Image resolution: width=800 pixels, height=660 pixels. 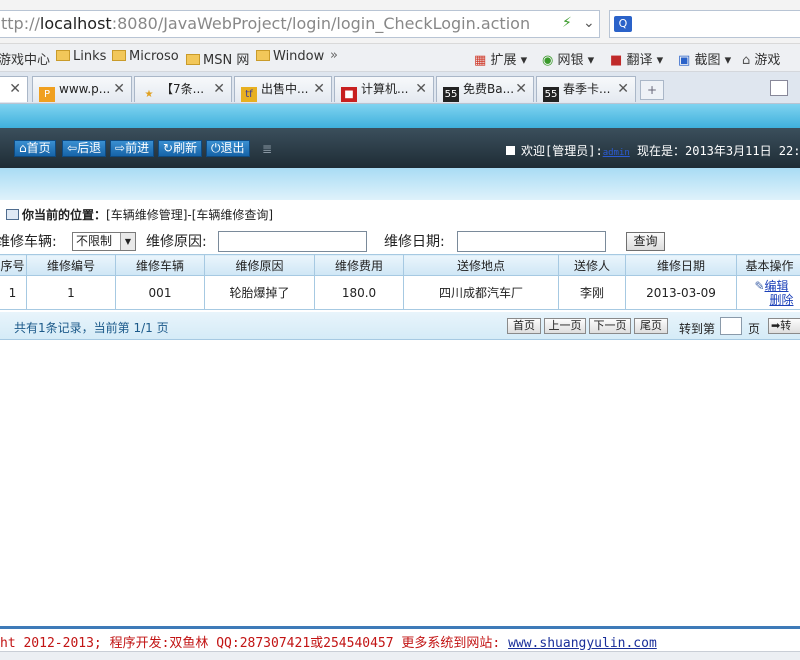 I want to click on welcome-text: 欢迎[管理员]:admin 现在是：2013年3月11日 22:11:3, so click(x=653, y=150).